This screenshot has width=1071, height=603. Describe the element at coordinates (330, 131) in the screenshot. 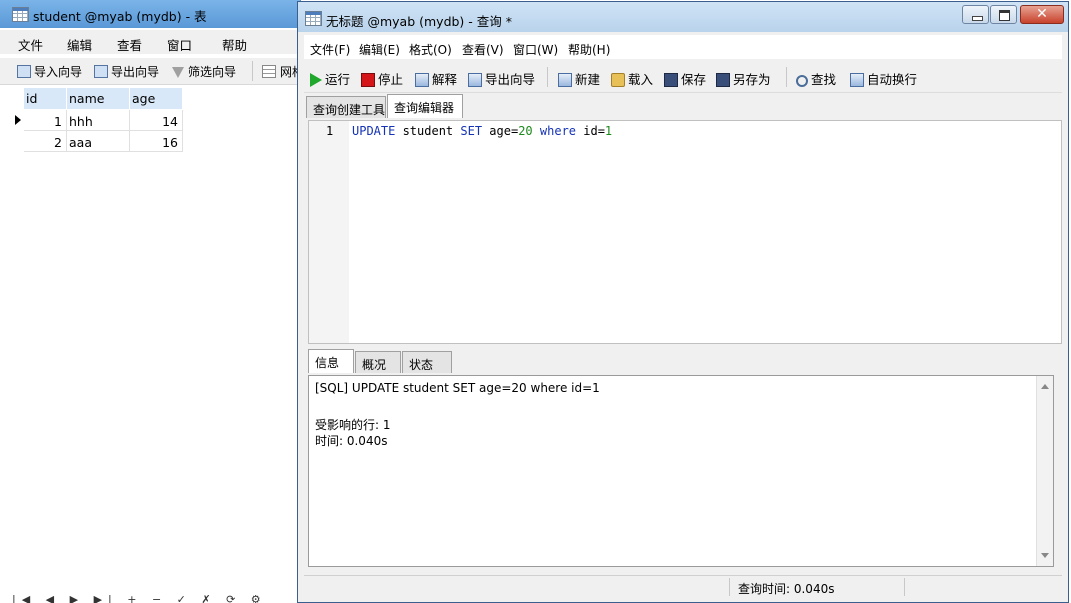

I see `line-number: 1` at that location.